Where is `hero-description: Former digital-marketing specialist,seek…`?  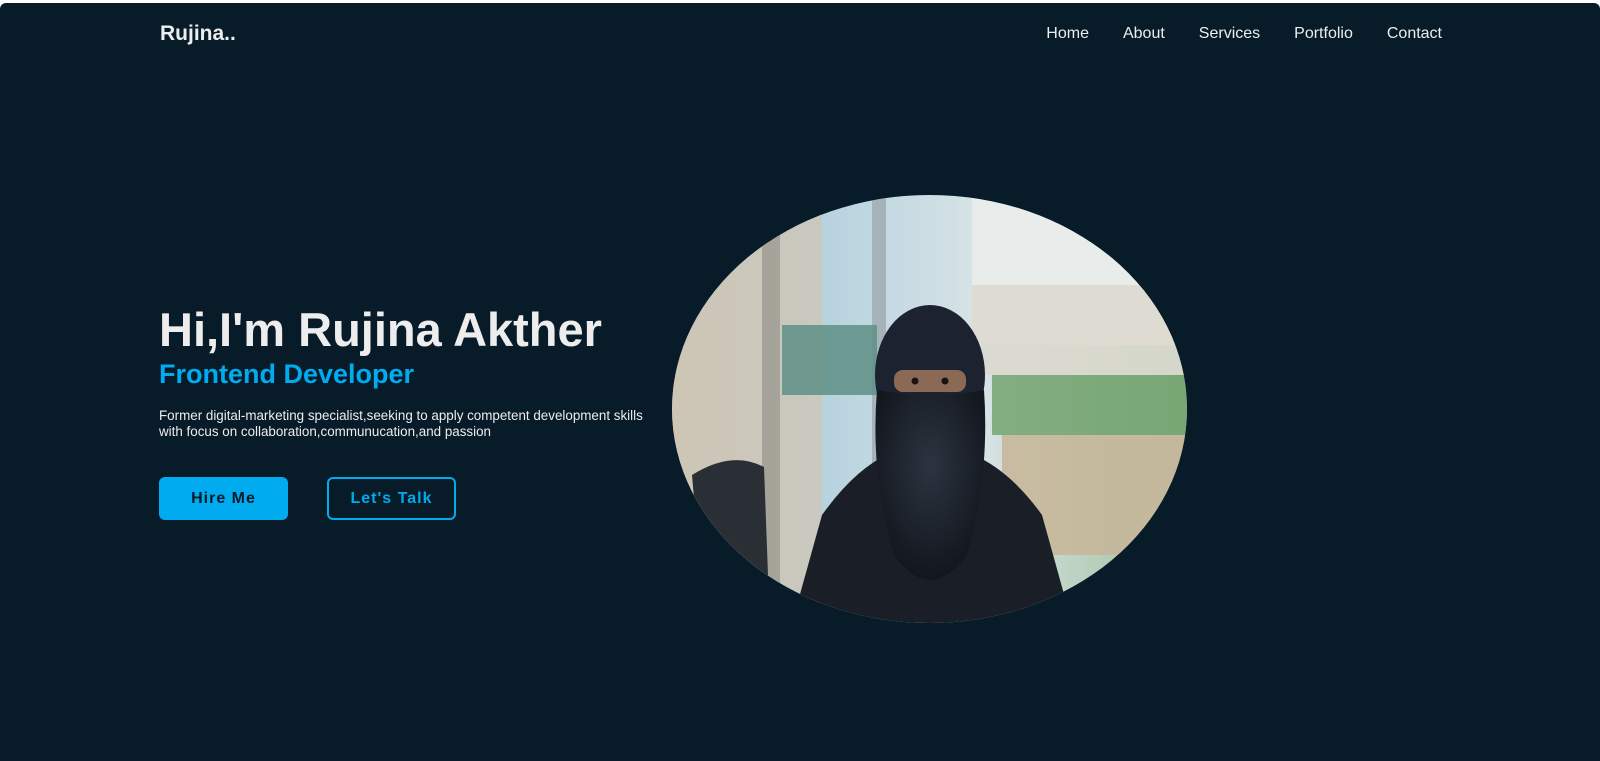 hero-description: Former digital-marketing specialist,seek… is located at coordinates (401, 423).